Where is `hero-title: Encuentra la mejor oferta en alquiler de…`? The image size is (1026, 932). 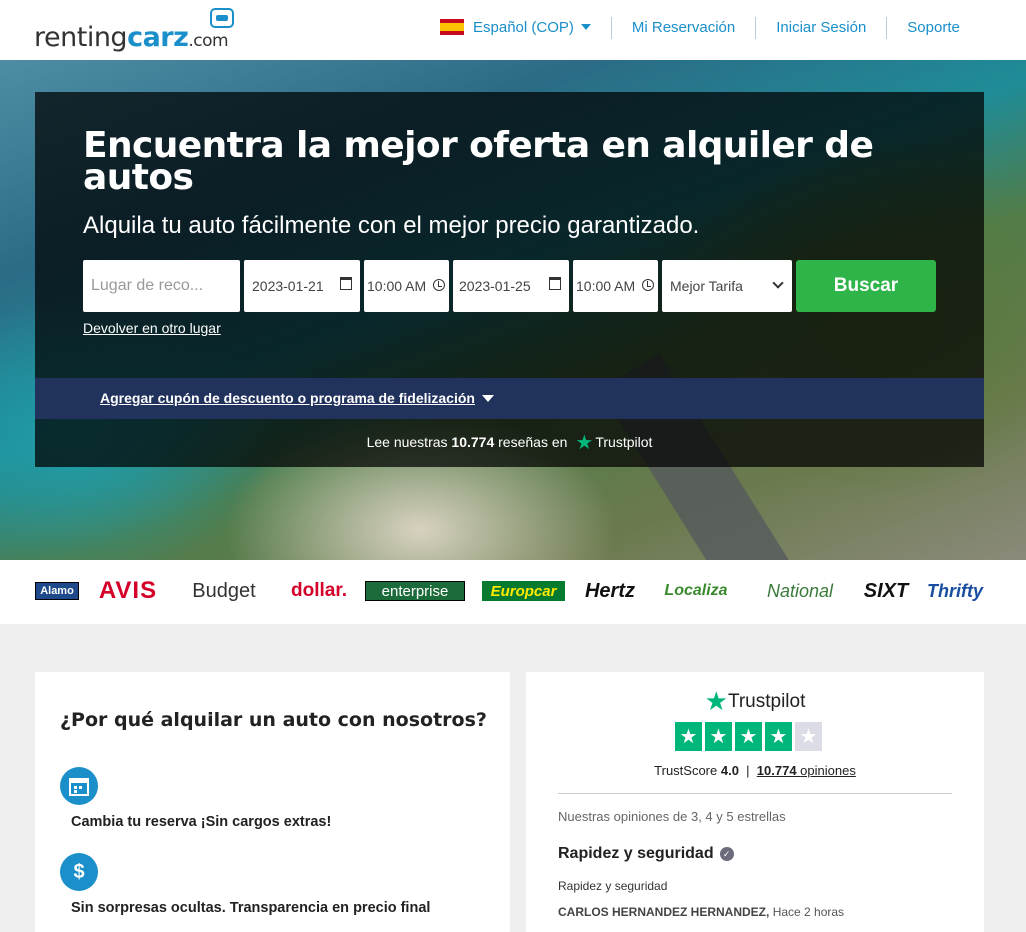 hero-title: Encuentra la mejor oferta en alquiler de… is located at coordinates (478, 161).